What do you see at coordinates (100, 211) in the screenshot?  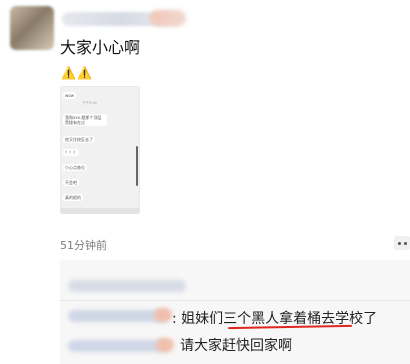 I see `chat-input-bar` at bounding box center [100, 211].